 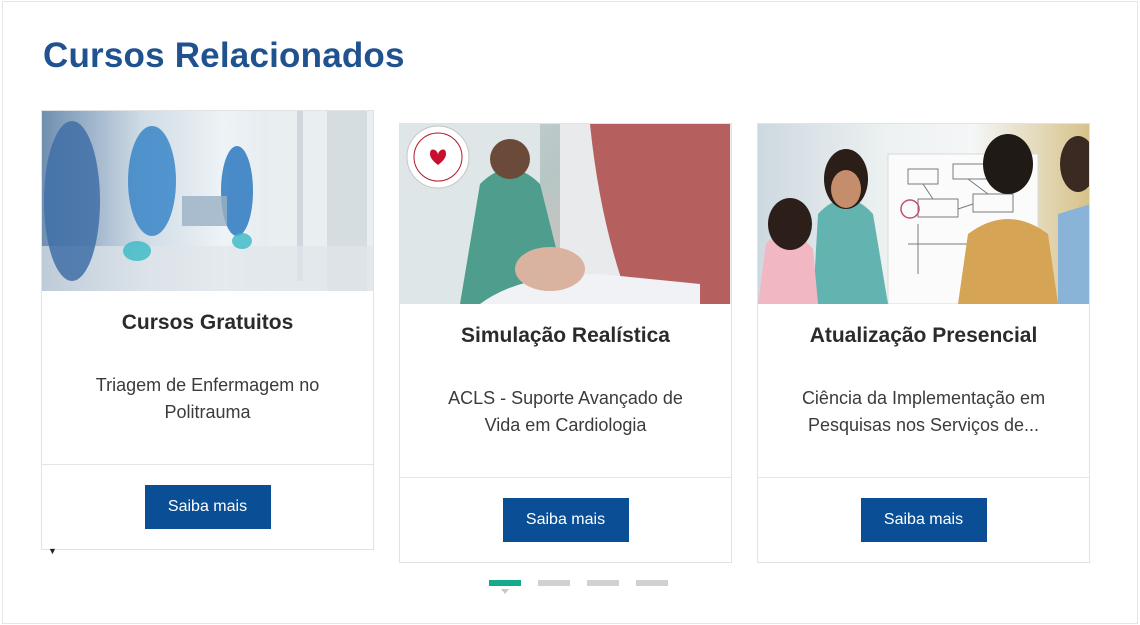 I want to click on cpr-simulation-photo, so click(x=565, y=214).